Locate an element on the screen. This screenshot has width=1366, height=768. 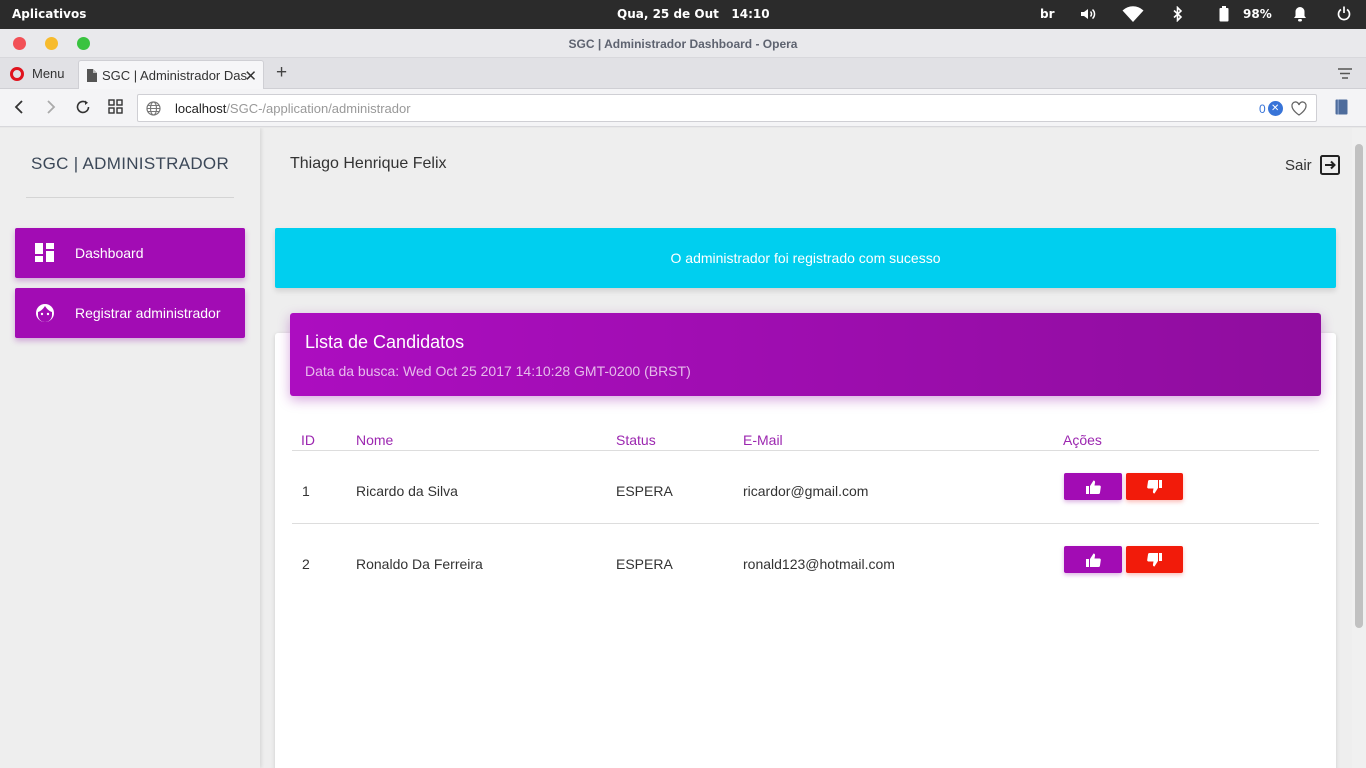
sidebar-item-label: Dashboard is located at coordinates (109, 253).